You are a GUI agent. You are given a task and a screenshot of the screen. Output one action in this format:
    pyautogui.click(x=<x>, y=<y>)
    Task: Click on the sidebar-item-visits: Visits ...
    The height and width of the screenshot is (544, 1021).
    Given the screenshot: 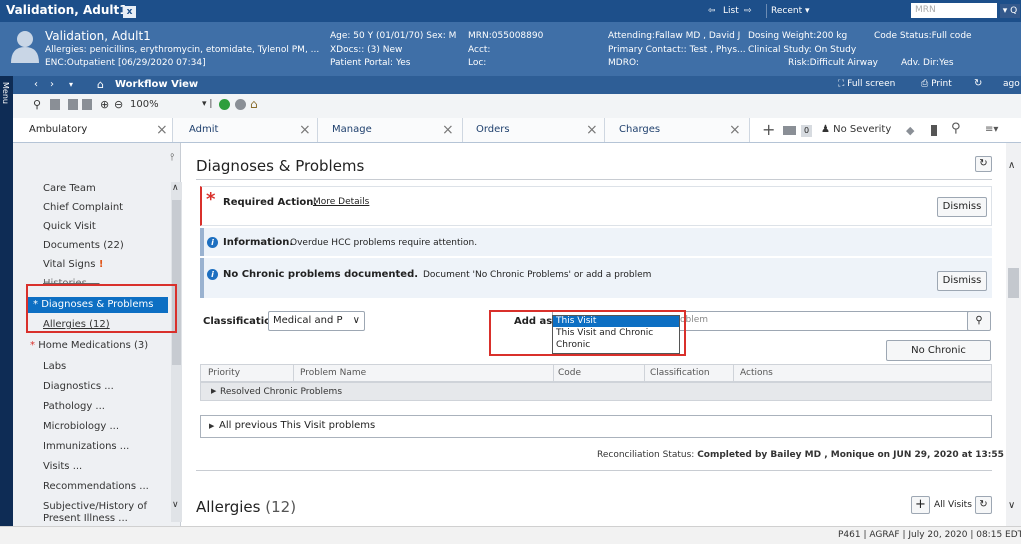 What is the action you would take?
    pyautogui.click(x=62, y=466)
    